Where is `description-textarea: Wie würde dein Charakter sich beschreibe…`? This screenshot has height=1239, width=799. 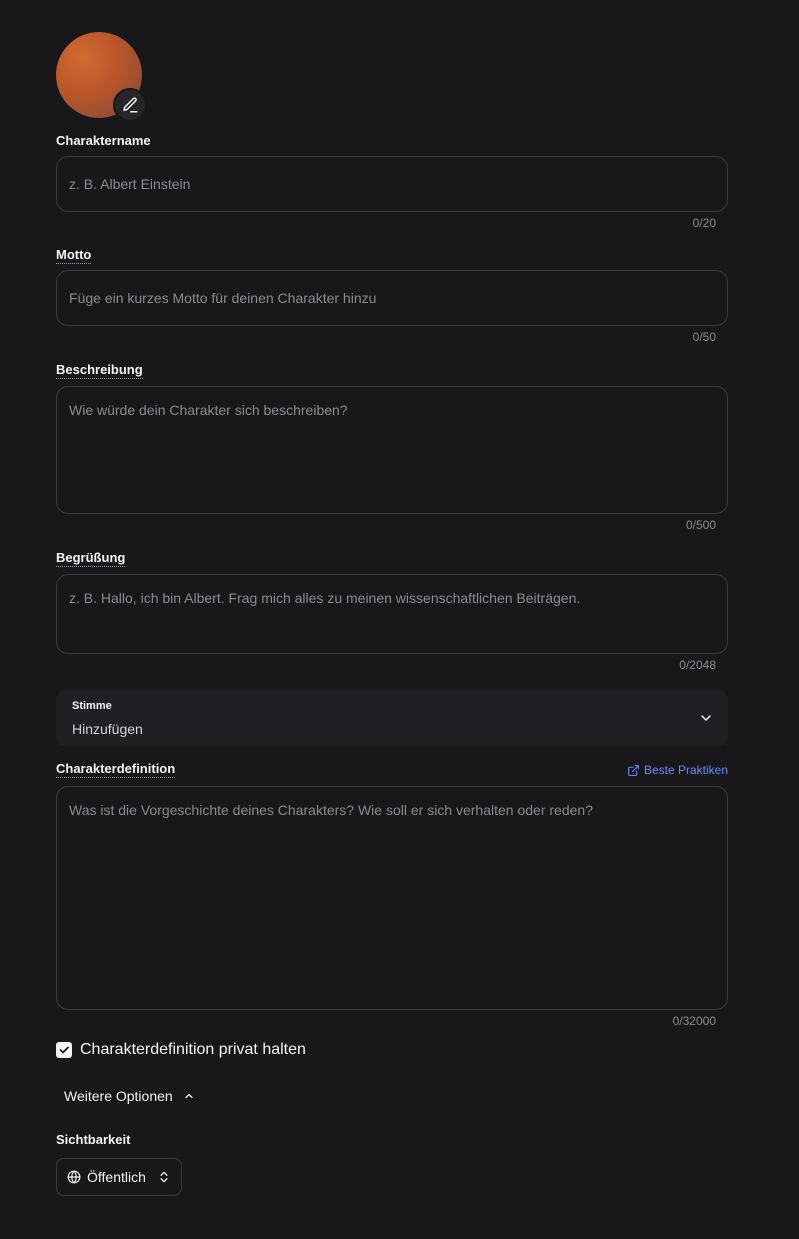 description-textarea: Wie würde dein Charakter sich beschreibe… is located at coordinates (392, 450).